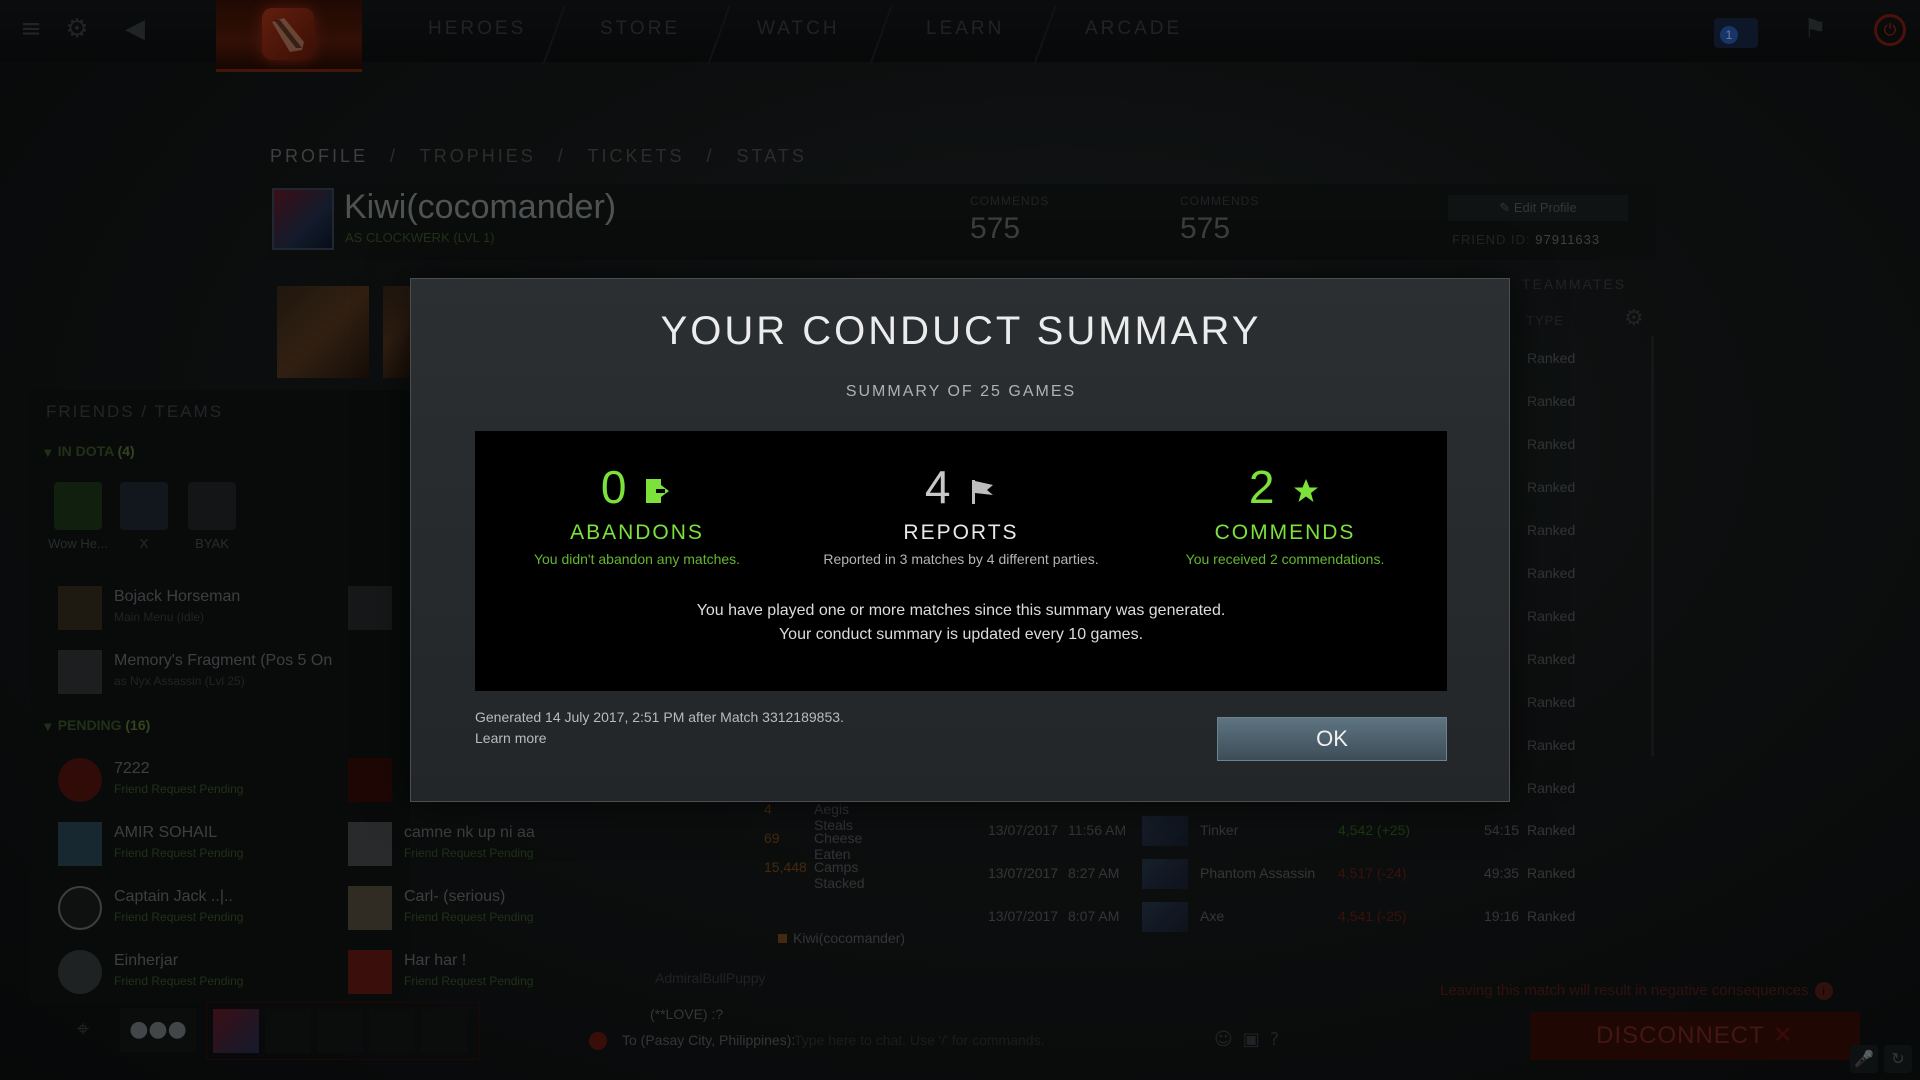 Image resolution: width=1920 pixels, height=1080 pixels. Describe the element at coordinates (613, 487) in the screenshot. I see `abandons-value: 0` at that location.